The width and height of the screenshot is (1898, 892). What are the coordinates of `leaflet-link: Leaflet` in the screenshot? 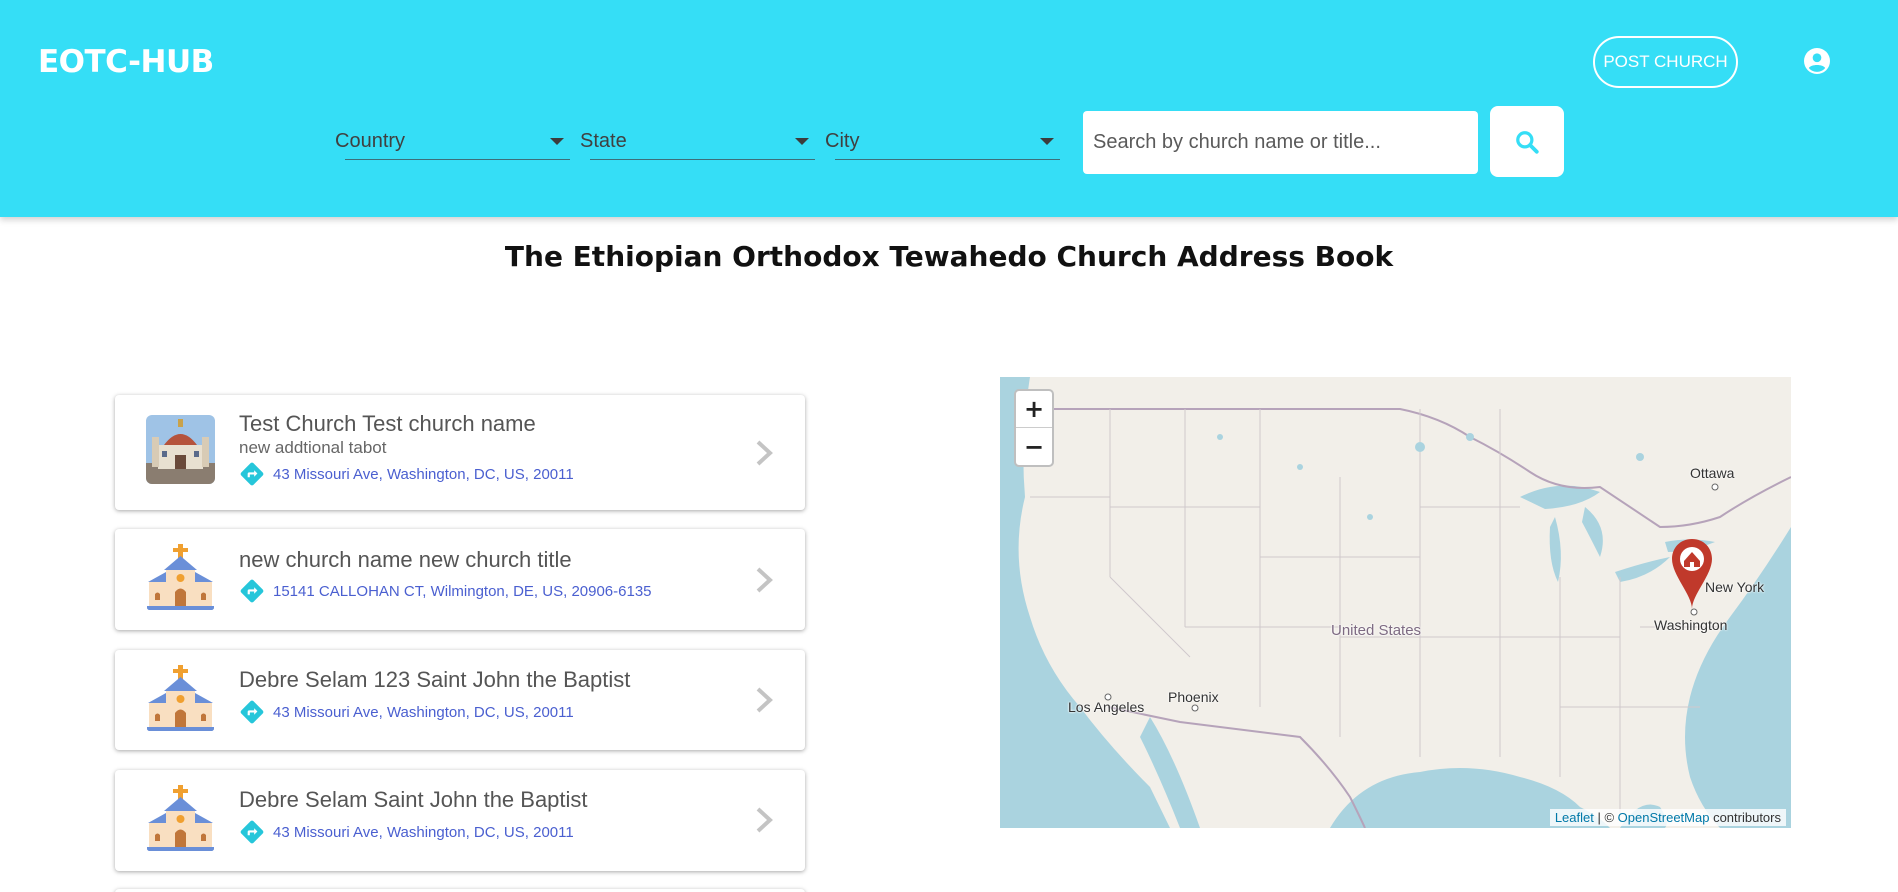 It's located at (1574, 817).